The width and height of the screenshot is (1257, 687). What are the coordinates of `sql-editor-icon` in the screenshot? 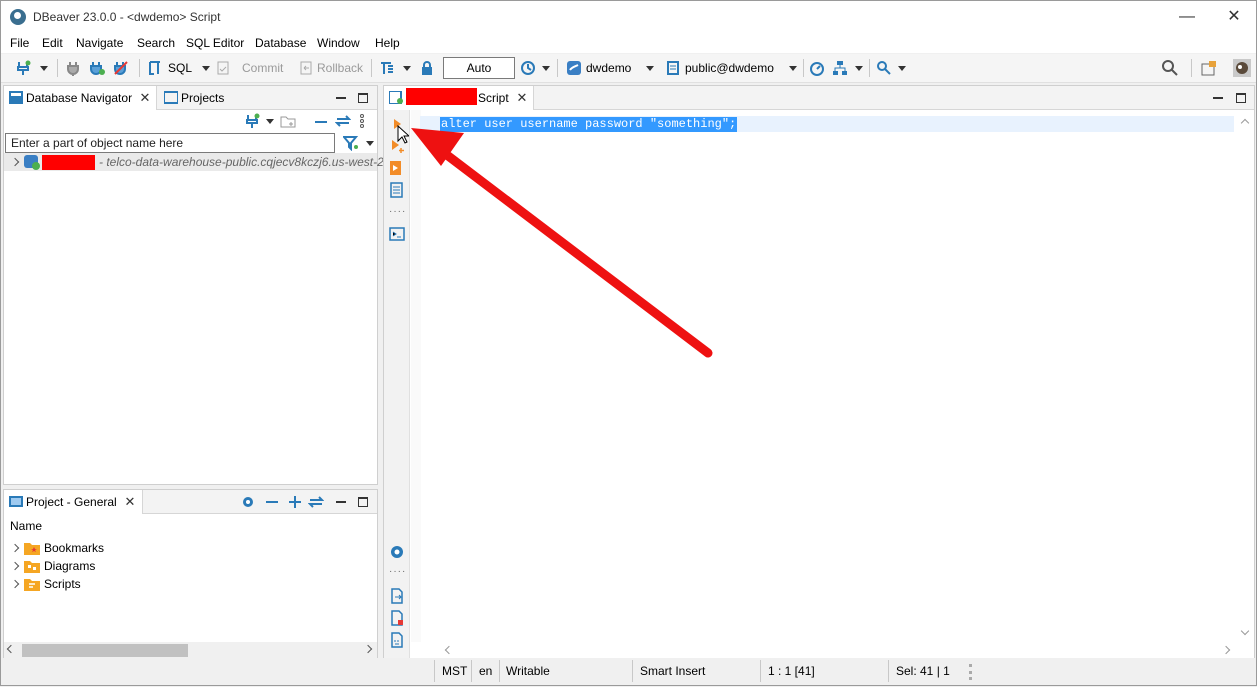 It's located at (155, 68).